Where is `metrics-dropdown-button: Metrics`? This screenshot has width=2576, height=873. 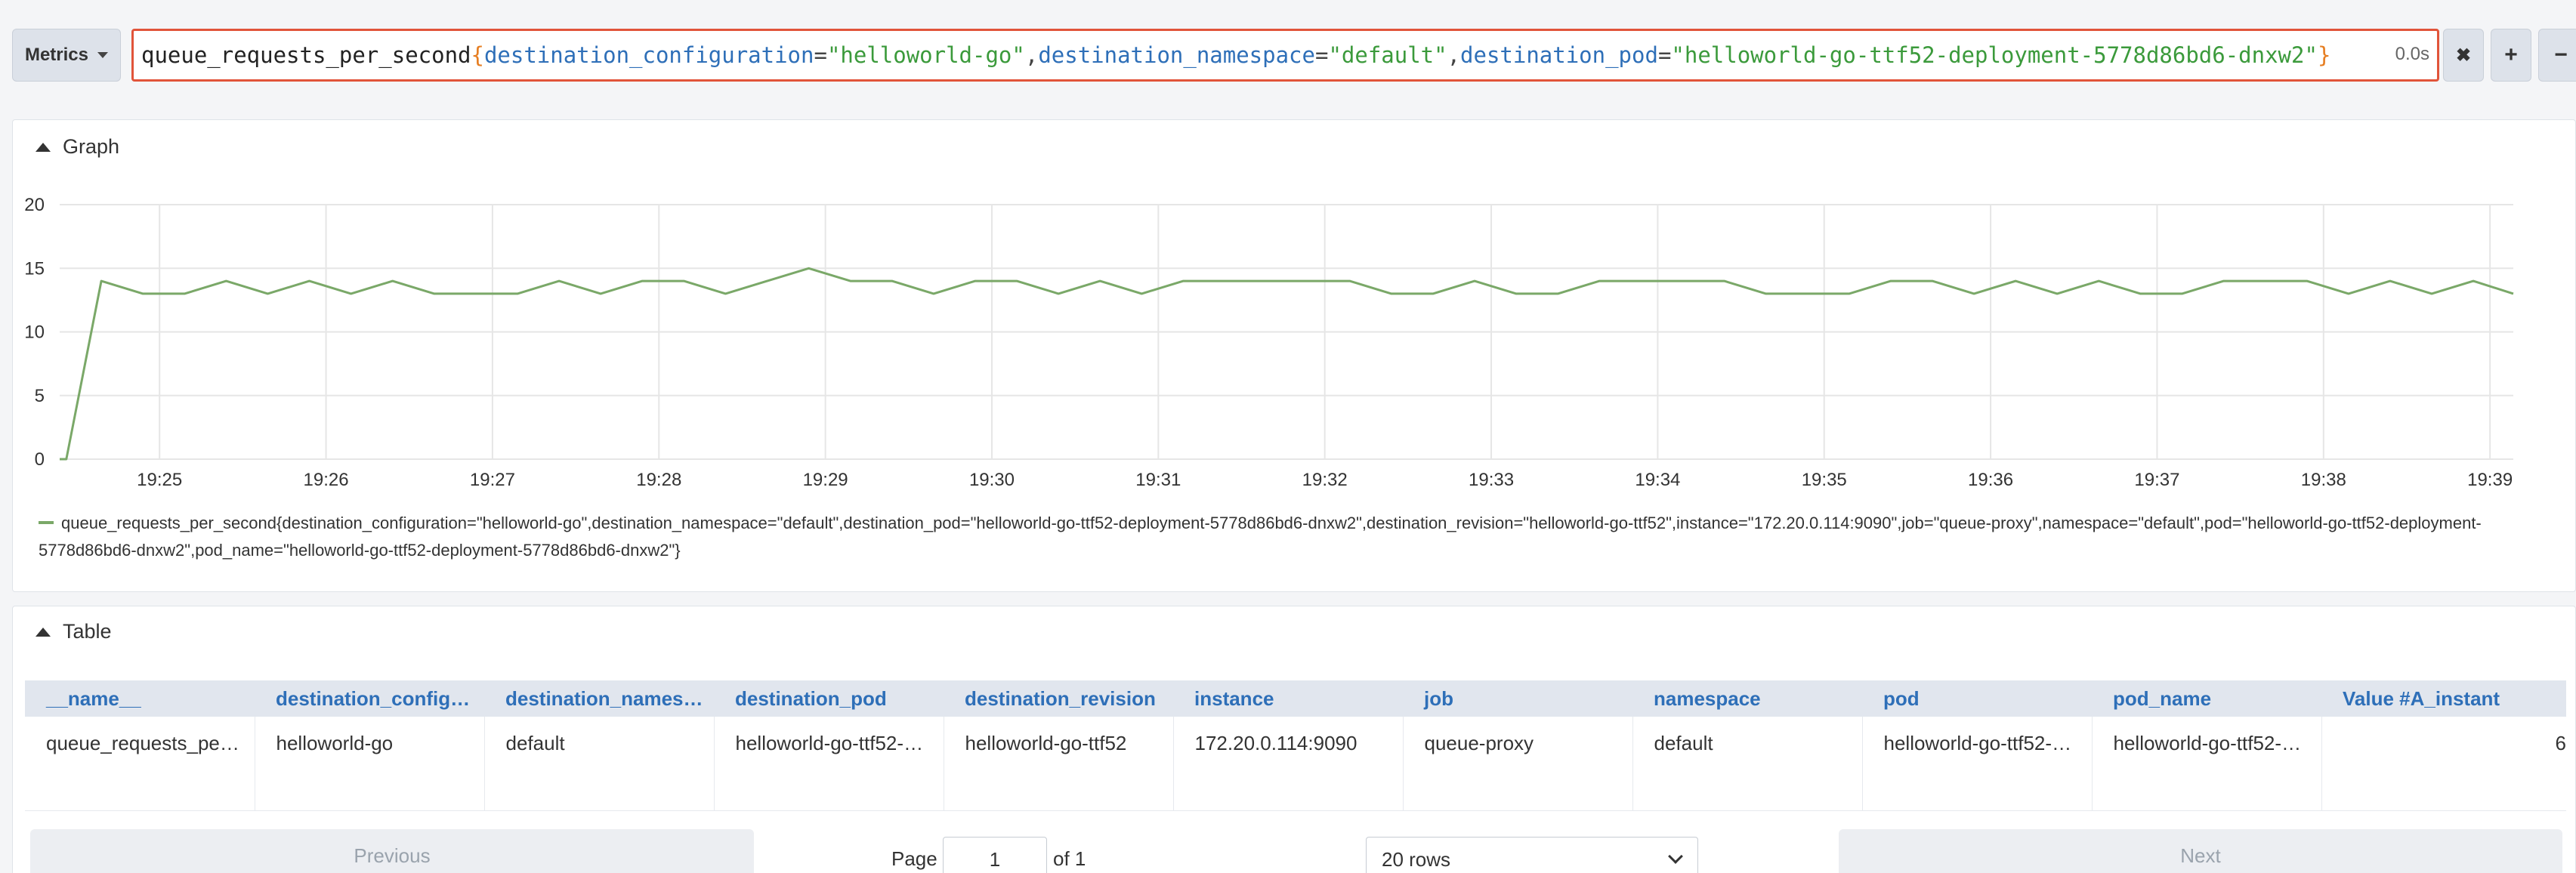
metrics-dropdown-button: Metrics is located at coordinates (66, 55).